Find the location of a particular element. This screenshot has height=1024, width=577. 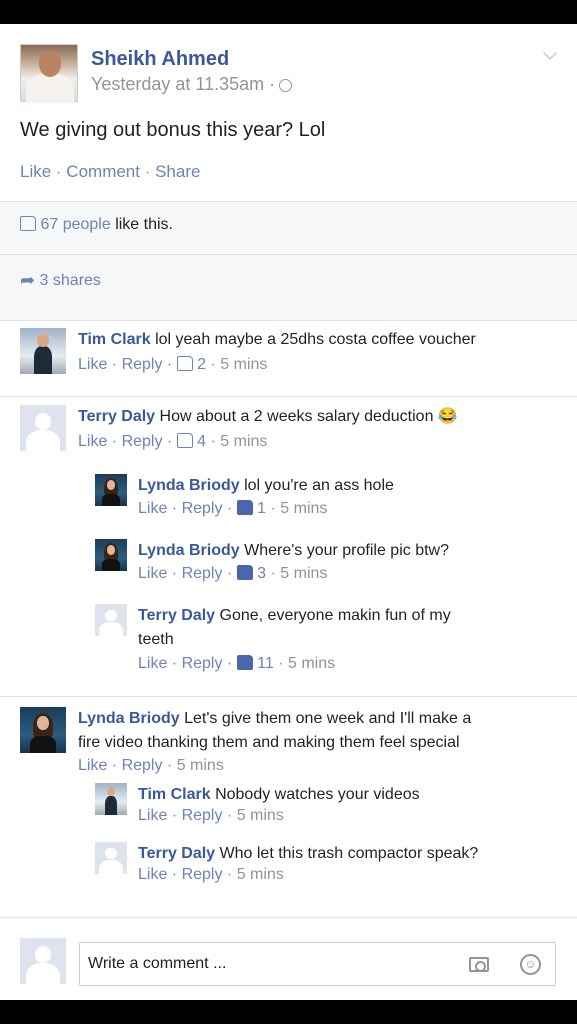

shares-count: 3 shares is located at coordinates (70, 280).